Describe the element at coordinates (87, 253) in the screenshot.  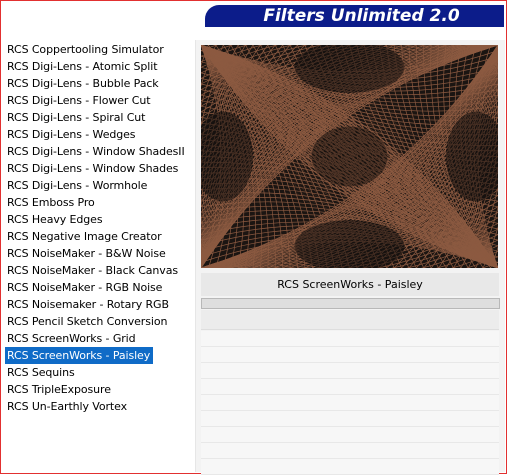
I see `filter-item: RCS NoiseMaker - B&W Noise` at that location.